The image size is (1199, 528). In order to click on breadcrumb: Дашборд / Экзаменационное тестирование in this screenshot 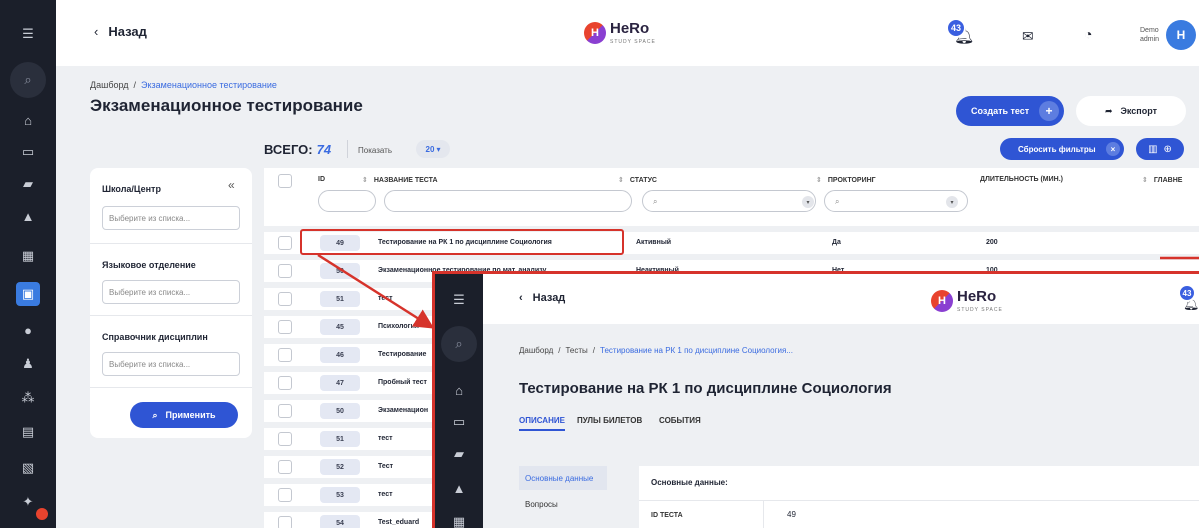, I will do `click(183, 85)`.